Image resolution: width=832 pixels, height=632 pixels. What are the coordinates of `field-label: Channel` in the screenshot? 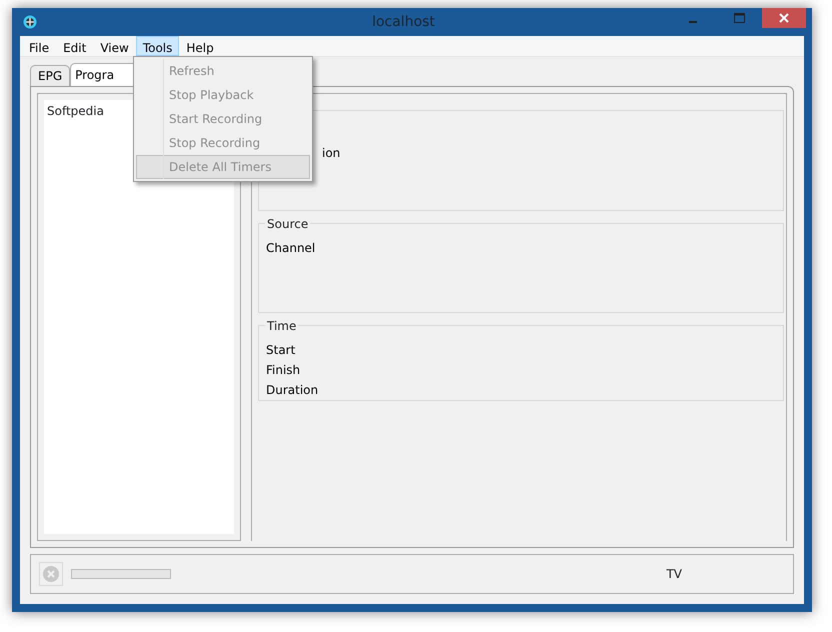 It's located at (291, 248).